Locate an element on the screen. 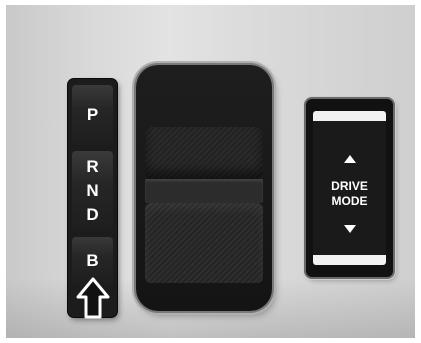 This screenshot has width=421, height=343. gear-rnd-button: R N D is located at coordinates (92, 191).